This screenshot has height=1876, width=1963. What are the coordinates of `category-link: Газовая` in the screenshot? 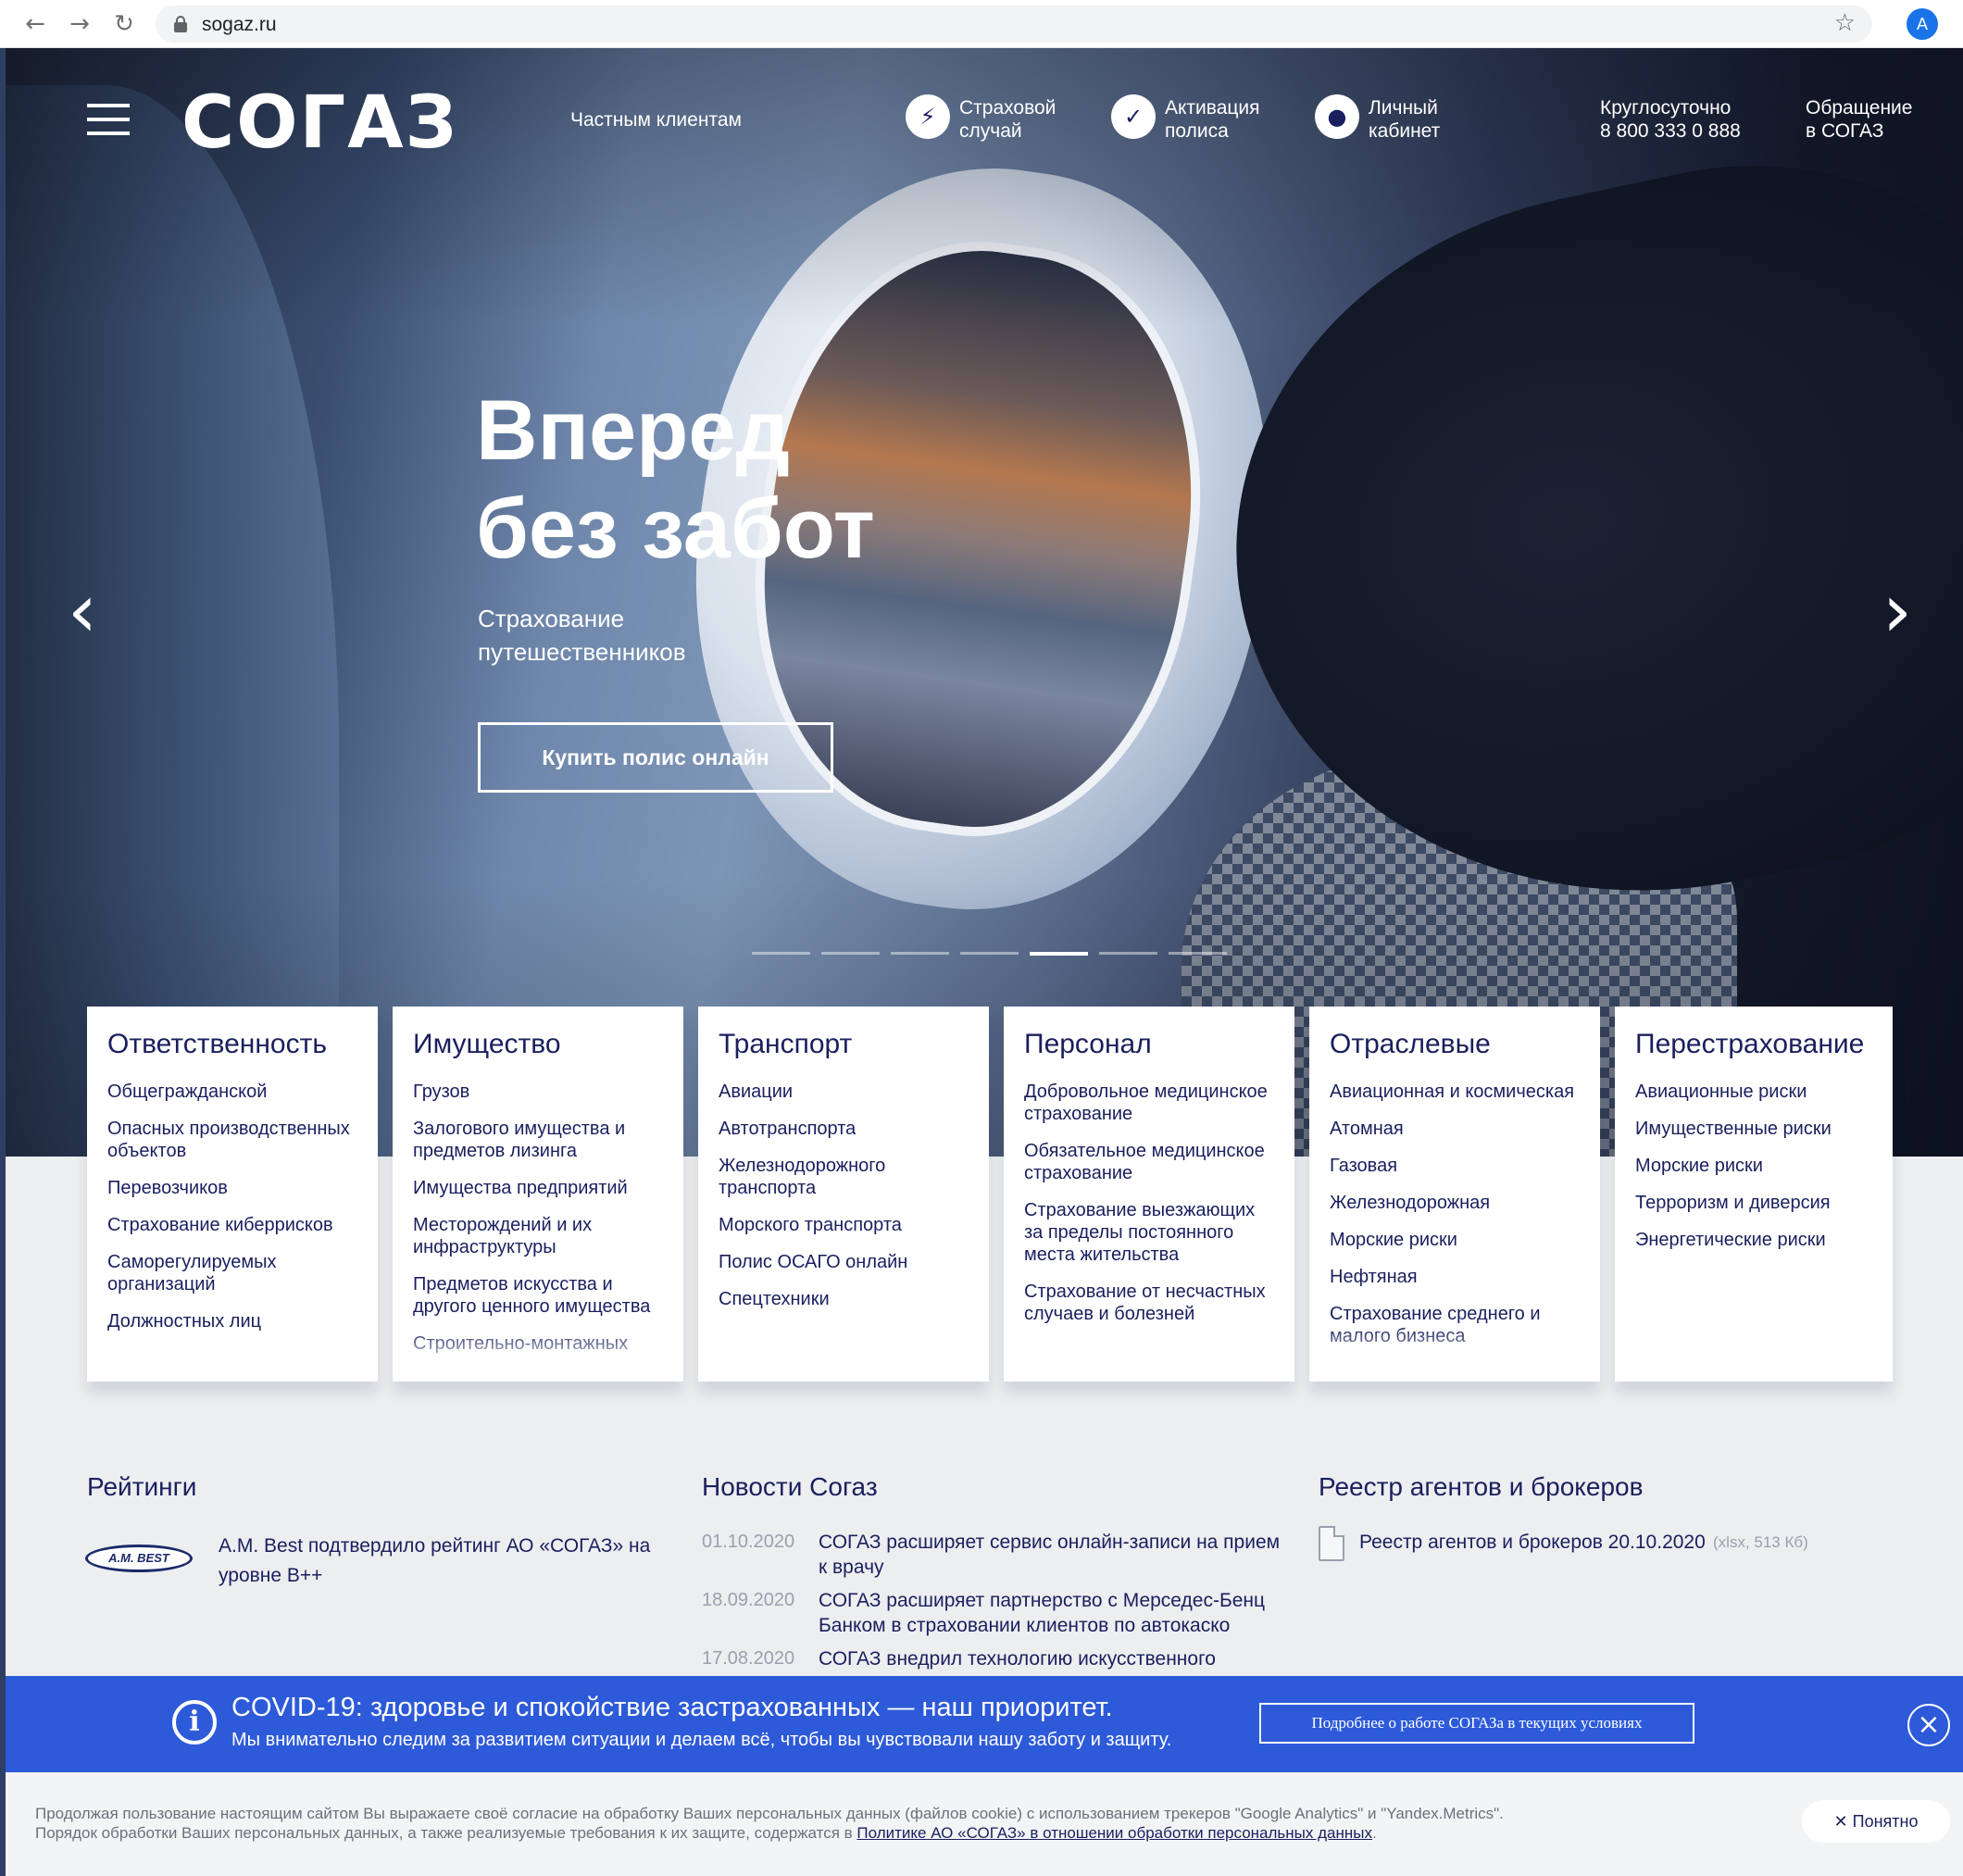 It's located at (1455, 1166).